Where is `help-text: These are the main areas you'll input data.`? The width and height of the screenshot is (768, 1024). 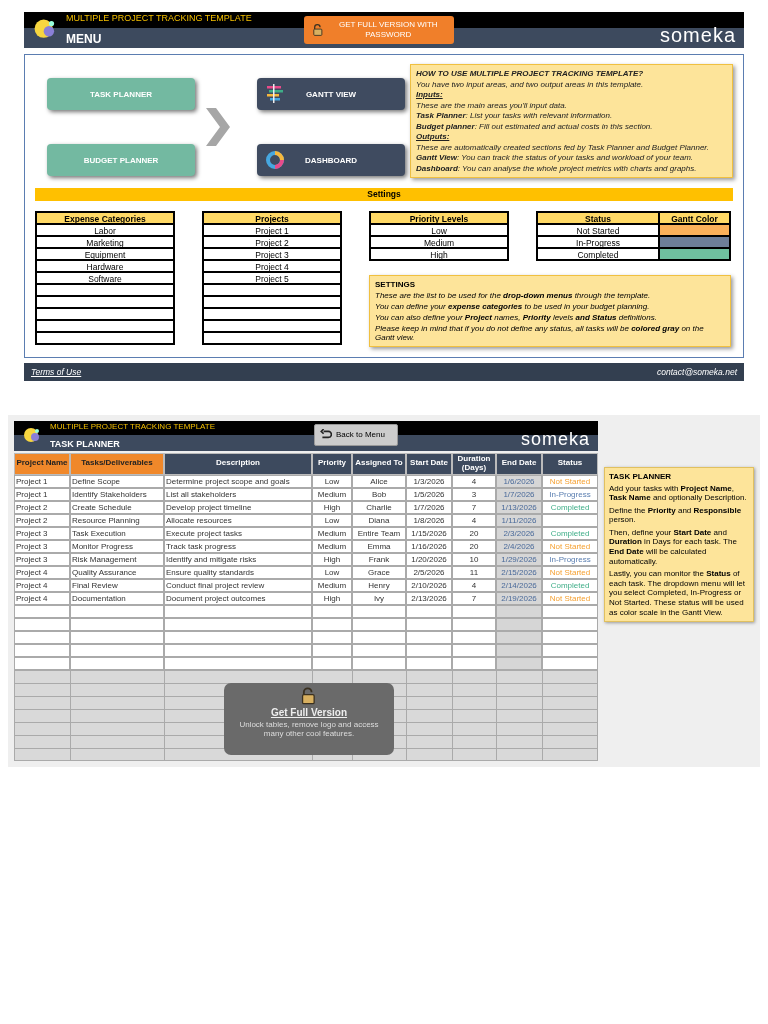 help-text: These are the main areas you'll input data. is located at coordinates (492, 105).